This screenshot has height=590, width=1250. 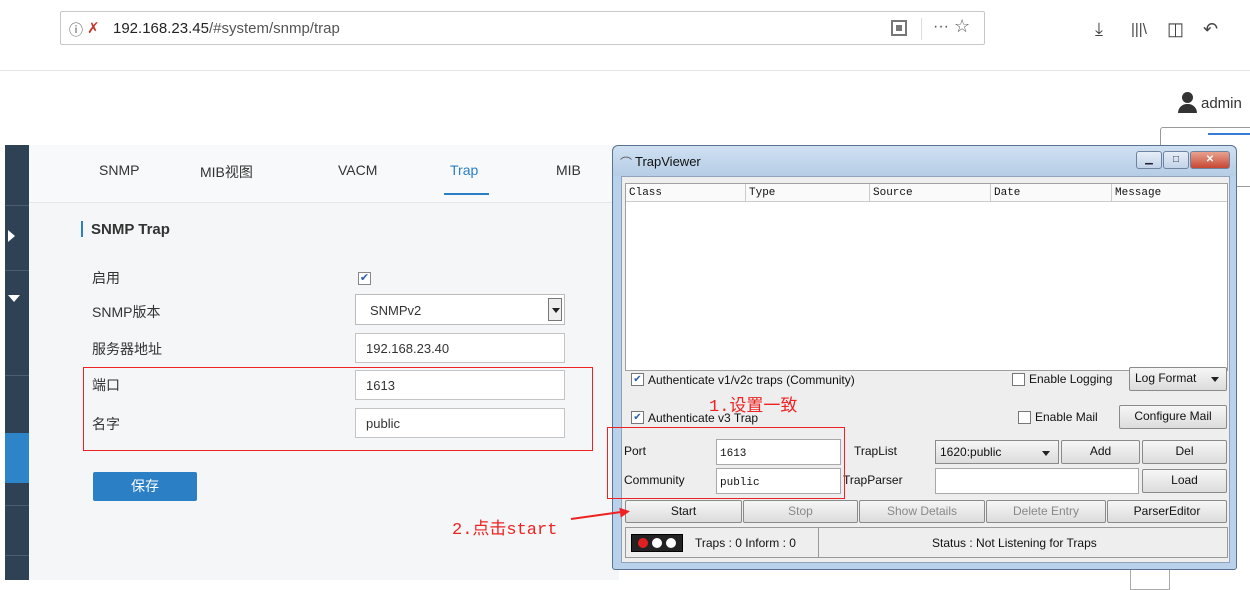 What do you see at coordinates (625, 512) in the screenshot?
I see `annotation-arrowhead` at bounding box center [625, 512].